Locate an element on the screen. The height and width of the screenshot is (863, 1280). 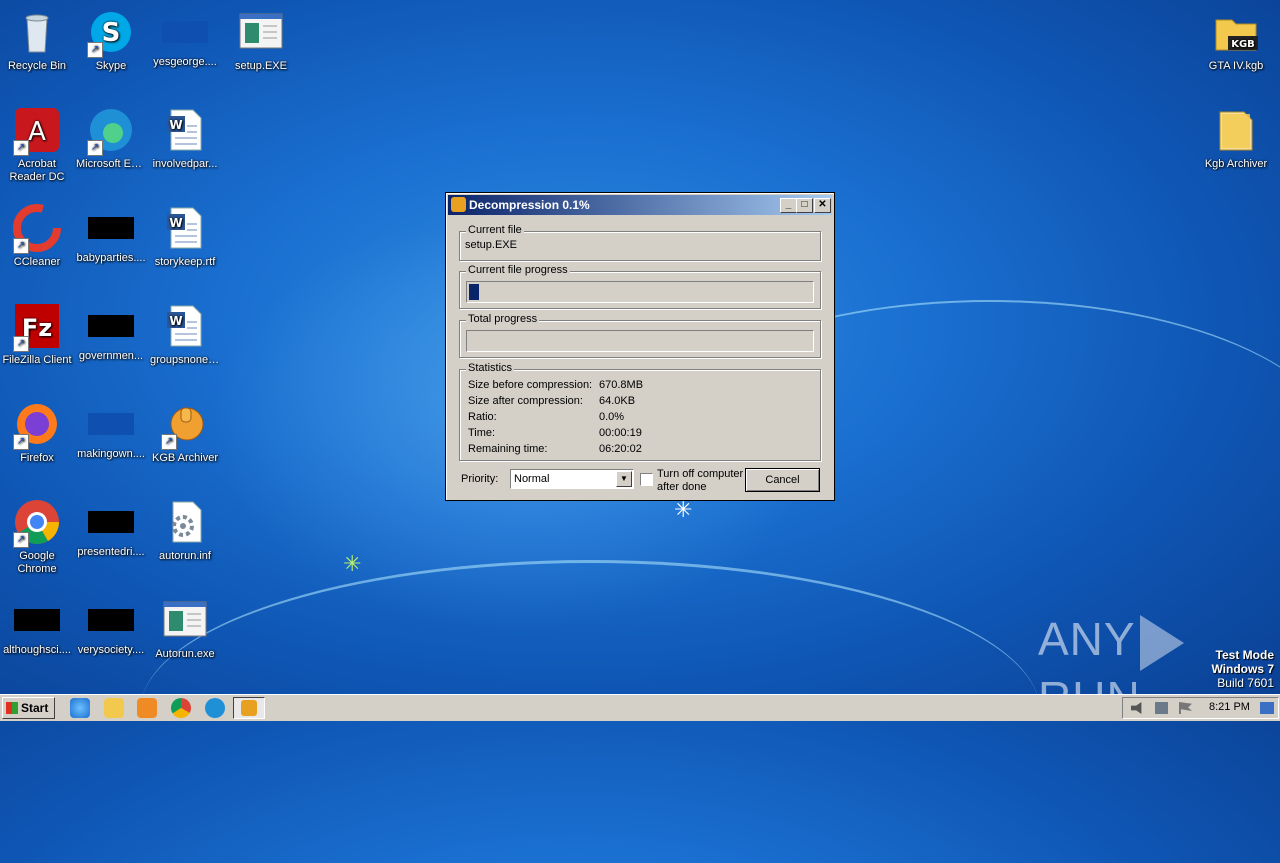
test-mode-text: Test Mode is located at coordinates (1244, 655).